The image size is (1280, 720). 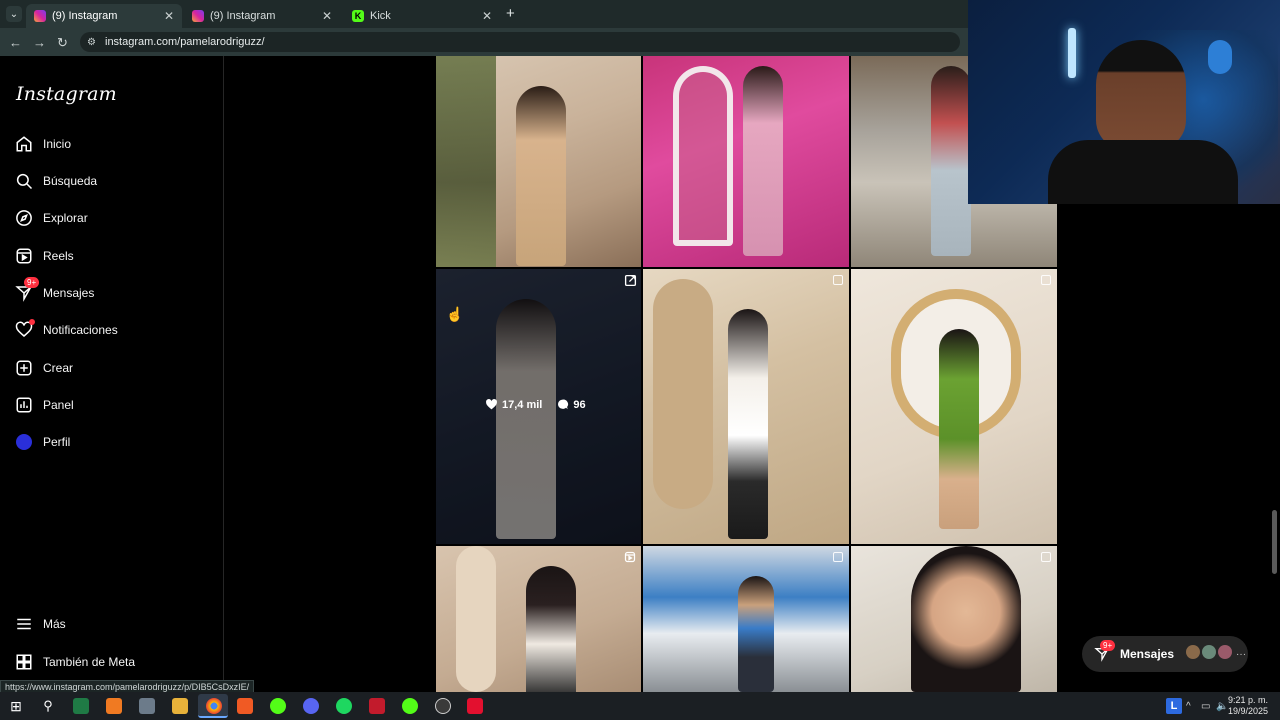 What do you see at coordinates (522, 404) in the screenshot?
I see `likes-count: 17,4 mil` at bounding box center [522, 404].